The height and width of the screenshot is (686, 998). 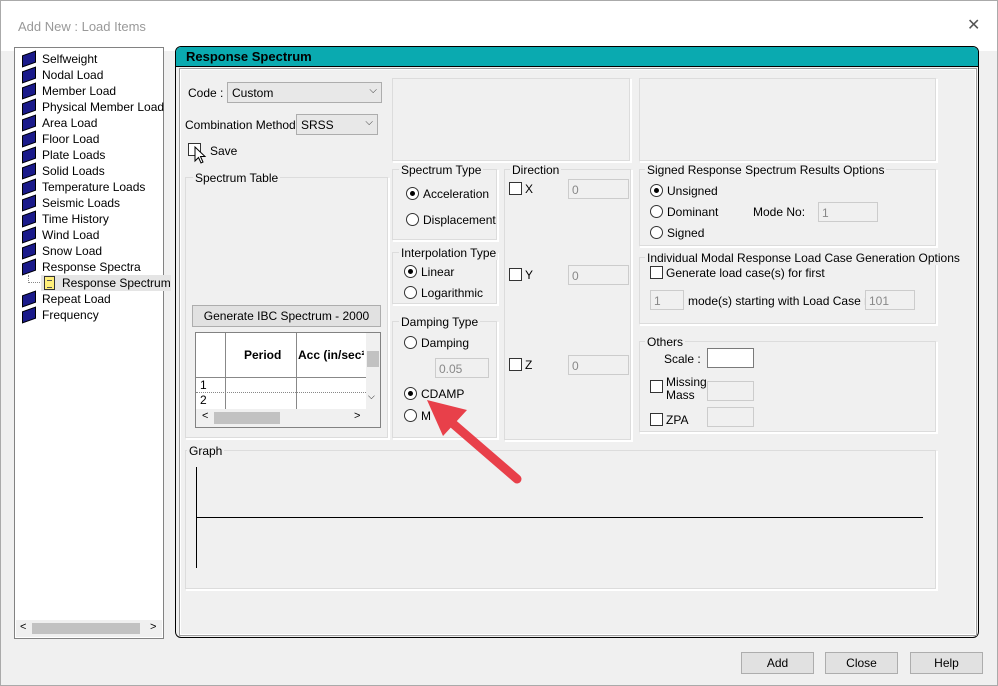 I want to click on tree-item-label: Plate Loads, so click(x=74, y=155).